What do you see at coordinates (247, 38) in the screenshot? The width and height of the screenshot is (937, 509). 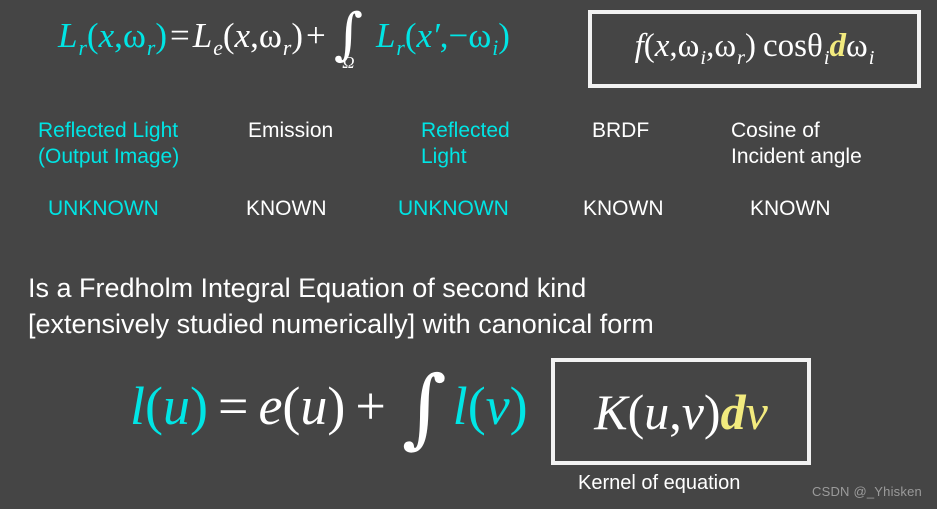 I see `eq-top-emission: Le(x,ωr)` at bounding box center [247, 38].